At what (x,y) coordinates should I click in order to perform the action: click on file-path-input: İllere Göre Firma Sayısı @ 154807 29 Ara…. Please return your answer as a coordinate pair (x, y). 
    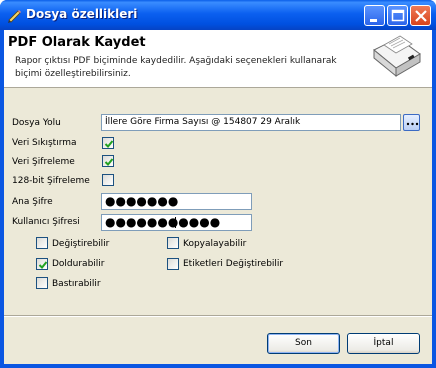
    Looking at the image, I should click on (251, 122).